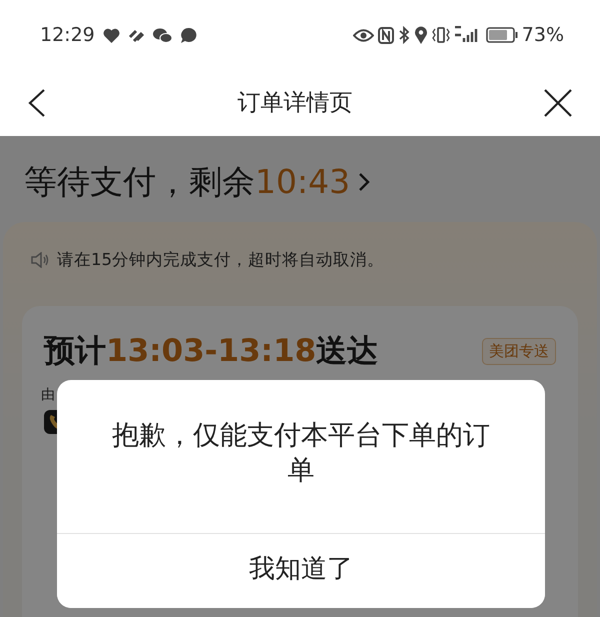 The height and width of the screenshot is (617, 600). What do you see at coordinates (363, 35) in the screenshot?
I see `eye-icon` at bounding box center [363, 35].